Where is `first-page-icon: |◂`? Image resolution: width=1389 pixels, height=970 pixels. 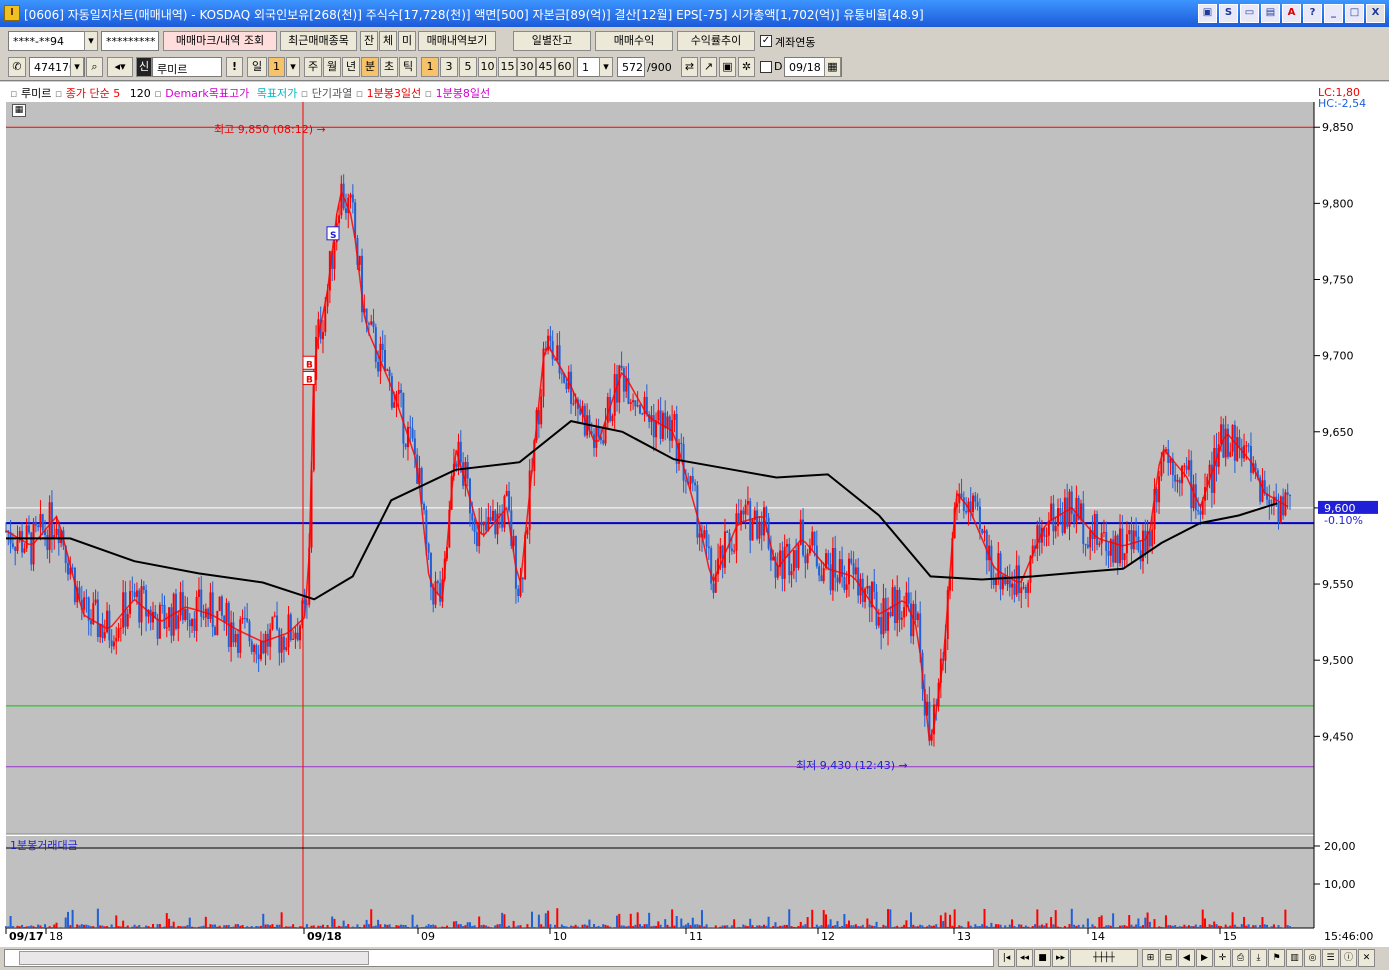
first-page-icon: |◂ is located at coordinates (1006, 958).